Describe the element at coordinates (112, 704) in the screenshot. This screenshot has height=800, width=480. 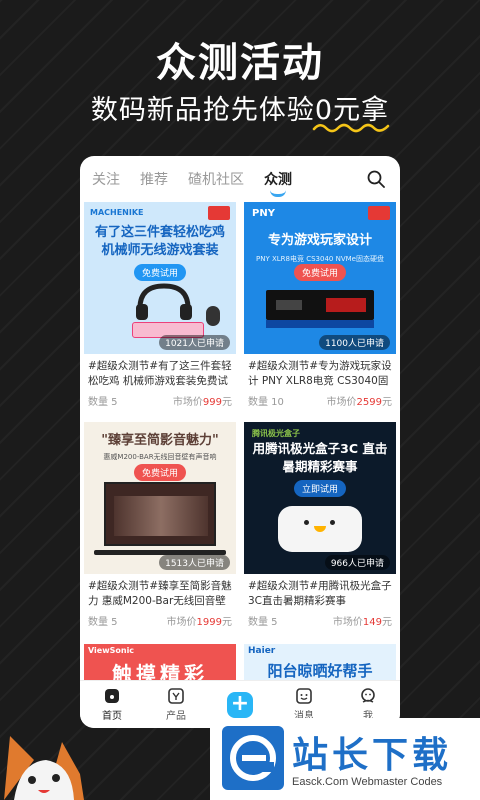
I see `nav-home: 首页` at that location.